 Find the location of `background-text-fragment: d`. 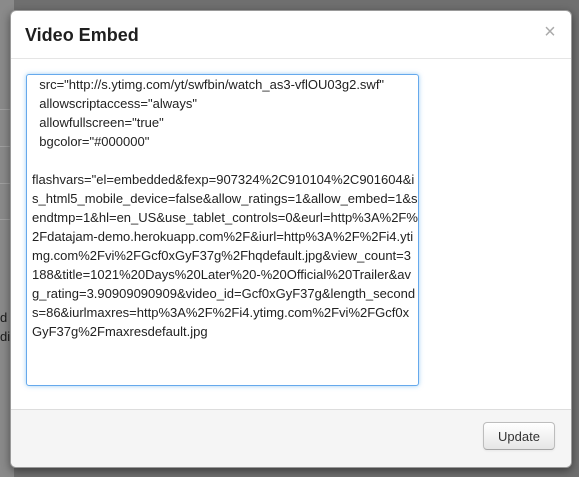

background-text-fragment: d is located at coordinates (4, 317).